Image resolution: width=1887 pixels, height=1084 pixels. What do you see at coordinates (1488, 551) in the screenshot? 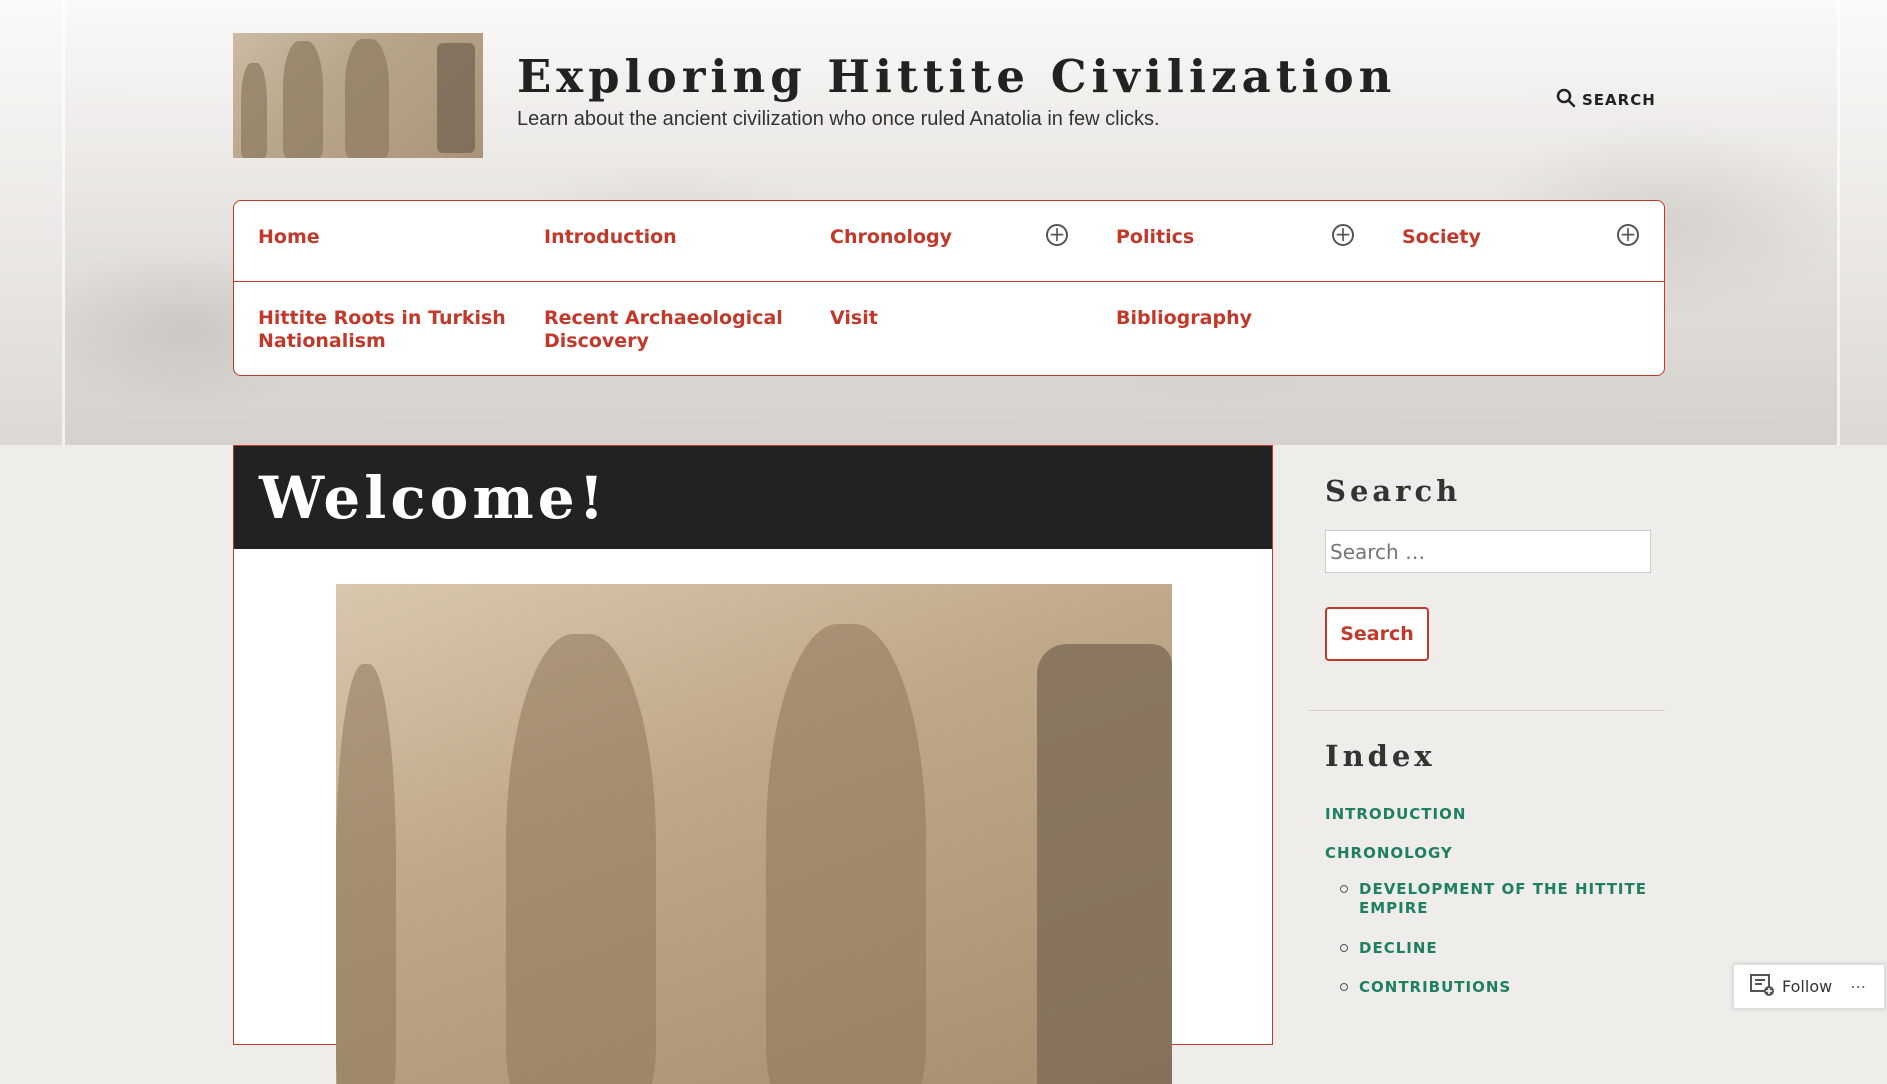
I see `search-input` at bounding box center [1488, 551].